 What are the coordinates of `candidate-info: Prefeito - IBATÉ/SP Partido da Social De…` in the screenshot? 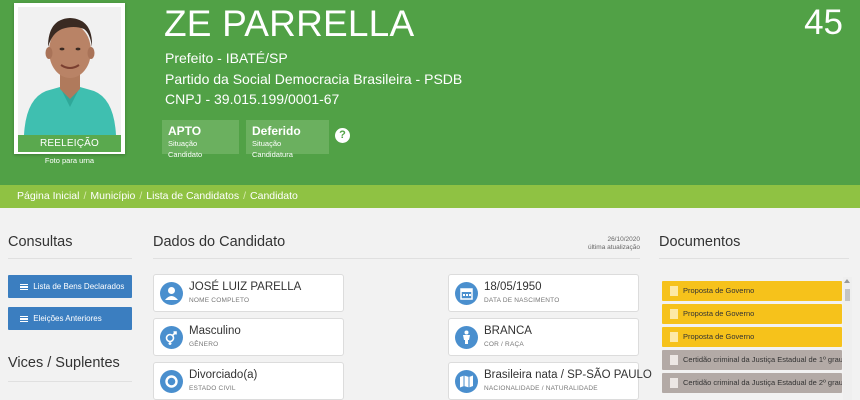 It's located at (313, 79).